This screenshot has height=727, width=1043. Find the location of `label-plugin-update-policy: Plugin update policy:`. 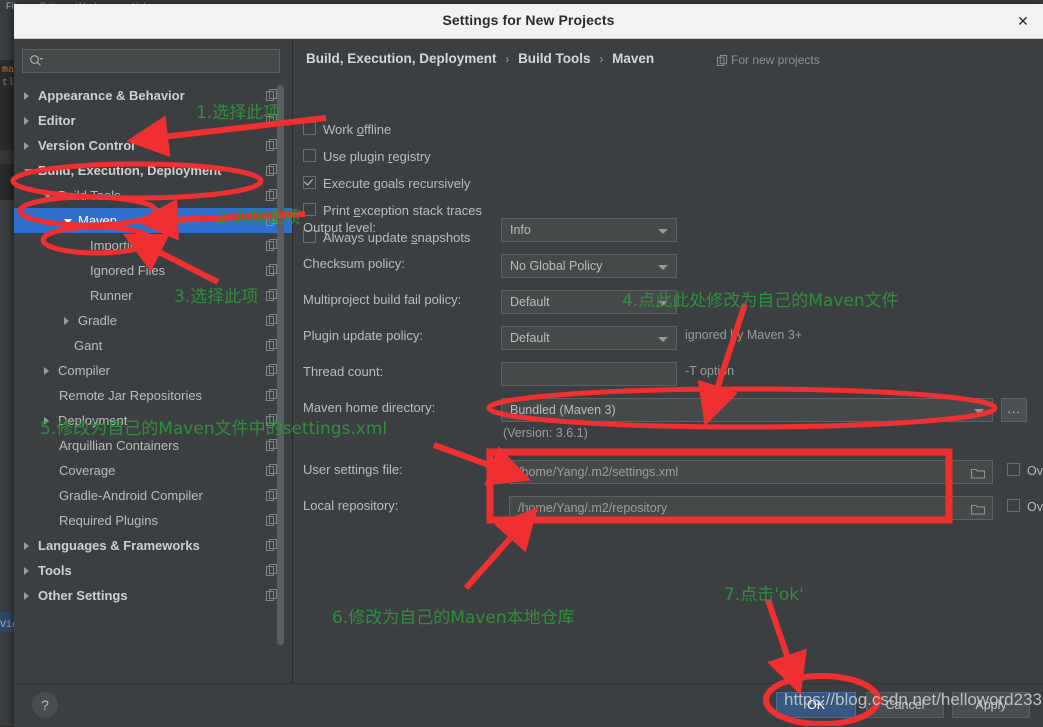

label-plugin-update-policy: Plugin update policy: is located at coordinates (363, 335).